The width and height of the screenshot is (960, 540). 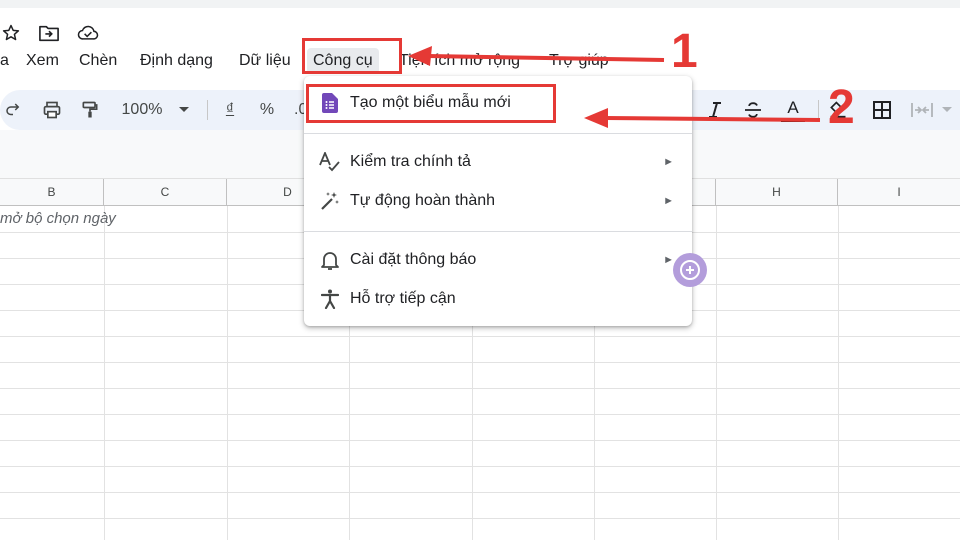 What do you see at coordinates (712, 119) in the screenshot?
I see `arrow-2-line` at bounding box center [712, 119].